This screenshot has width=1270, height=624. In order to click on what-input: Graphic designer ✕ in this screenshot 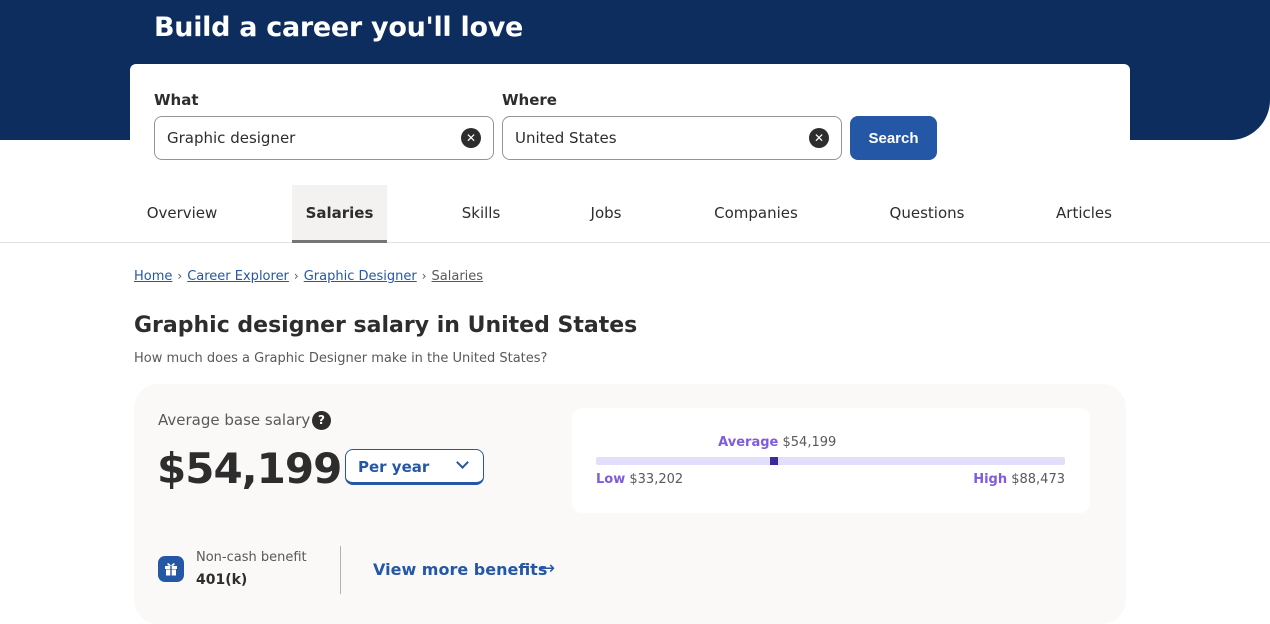, I will do `click(324, 138)`.